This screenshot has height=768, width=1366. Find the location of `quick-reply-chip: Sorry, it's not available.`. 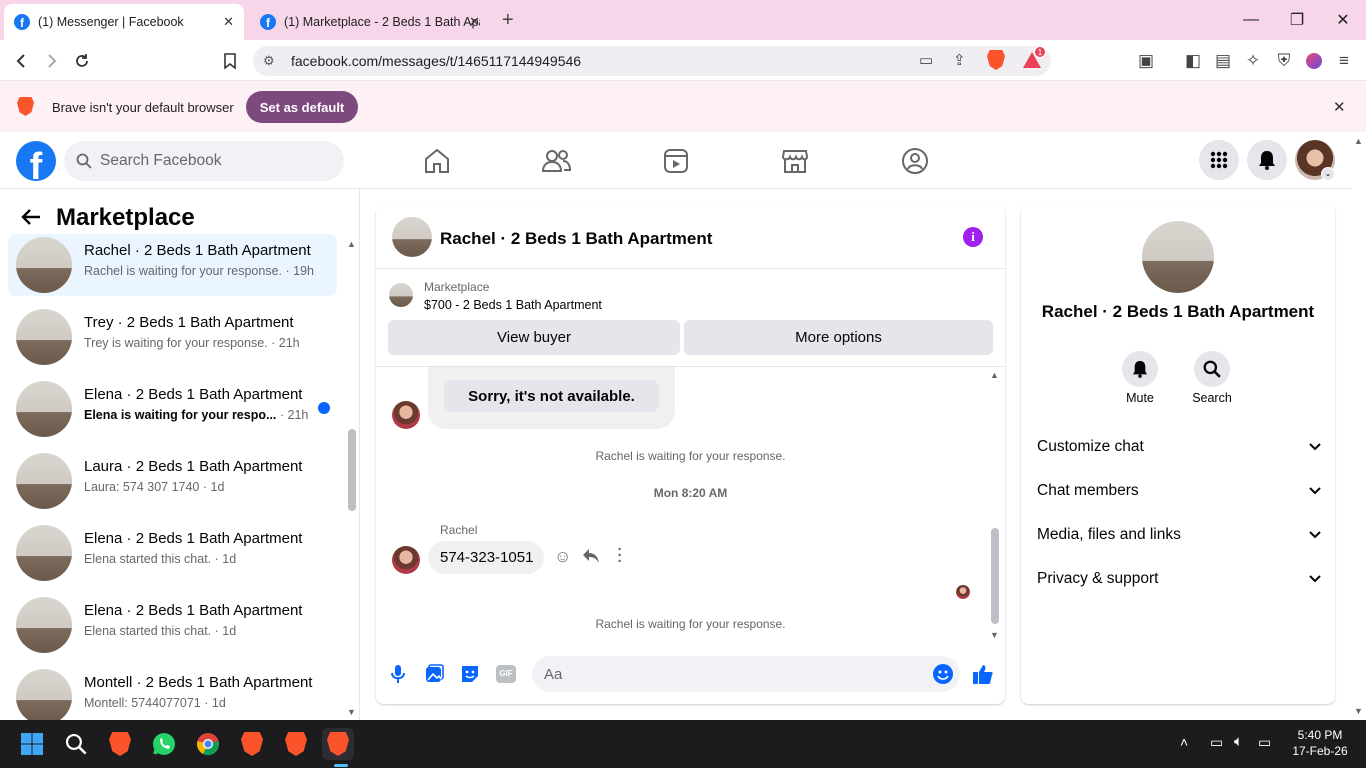

quick-reply-chip: Sorry, it's not available. is located at coordinates (551, 396).